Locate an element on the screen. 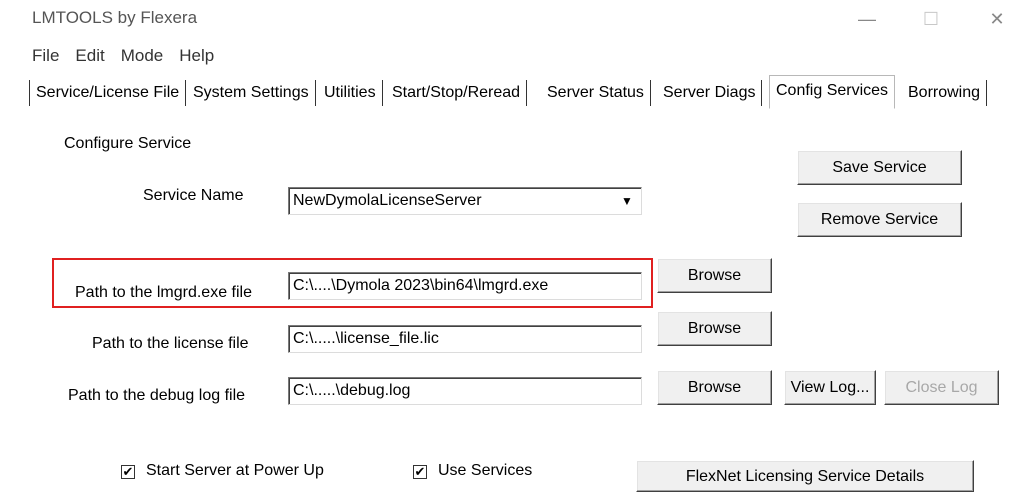 The width and height of the screenshot is (1009, 493). save-service-button: Save Service is located at coordinates (879, 167).